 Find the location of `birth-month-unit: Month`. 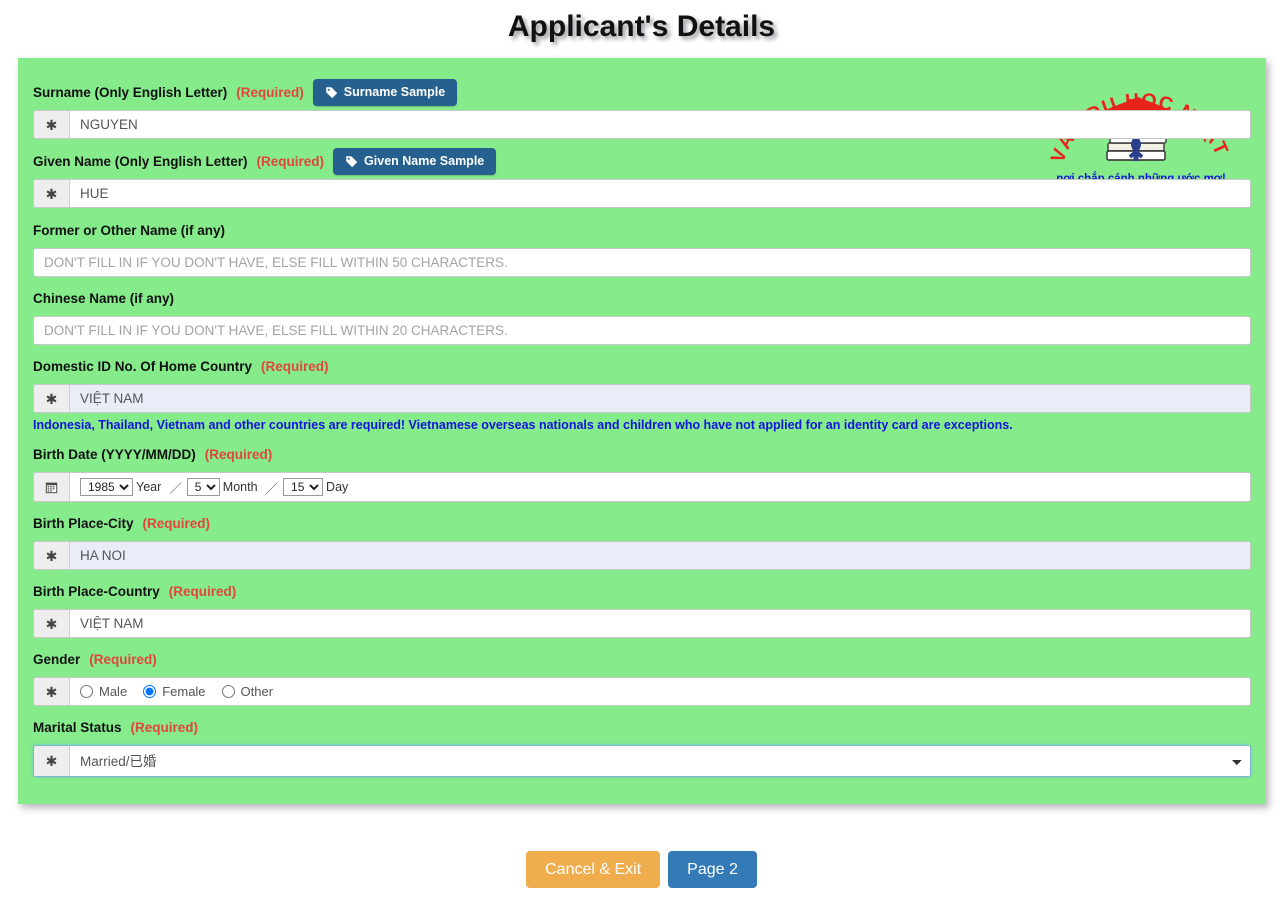

birth-month-unit: Month is located at coordinates (240, 487).